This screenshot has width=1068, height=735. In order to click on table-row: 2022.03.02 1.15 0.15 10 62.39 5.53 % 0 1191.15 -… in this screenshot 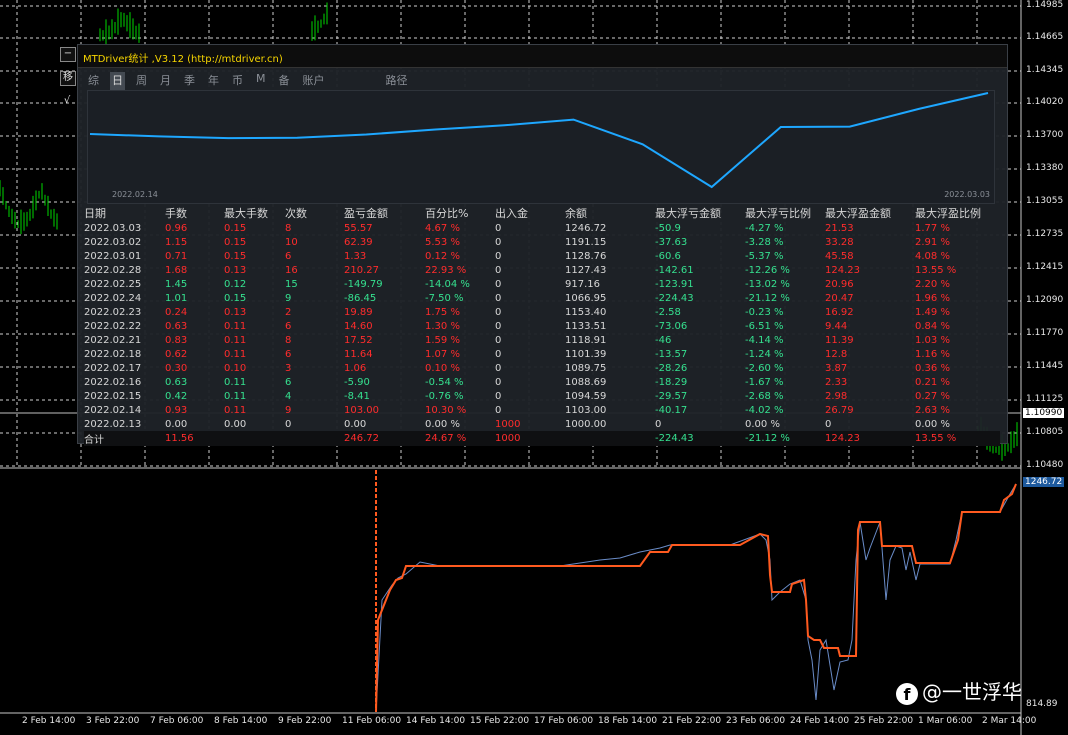, I will do `click(542, 242)`.